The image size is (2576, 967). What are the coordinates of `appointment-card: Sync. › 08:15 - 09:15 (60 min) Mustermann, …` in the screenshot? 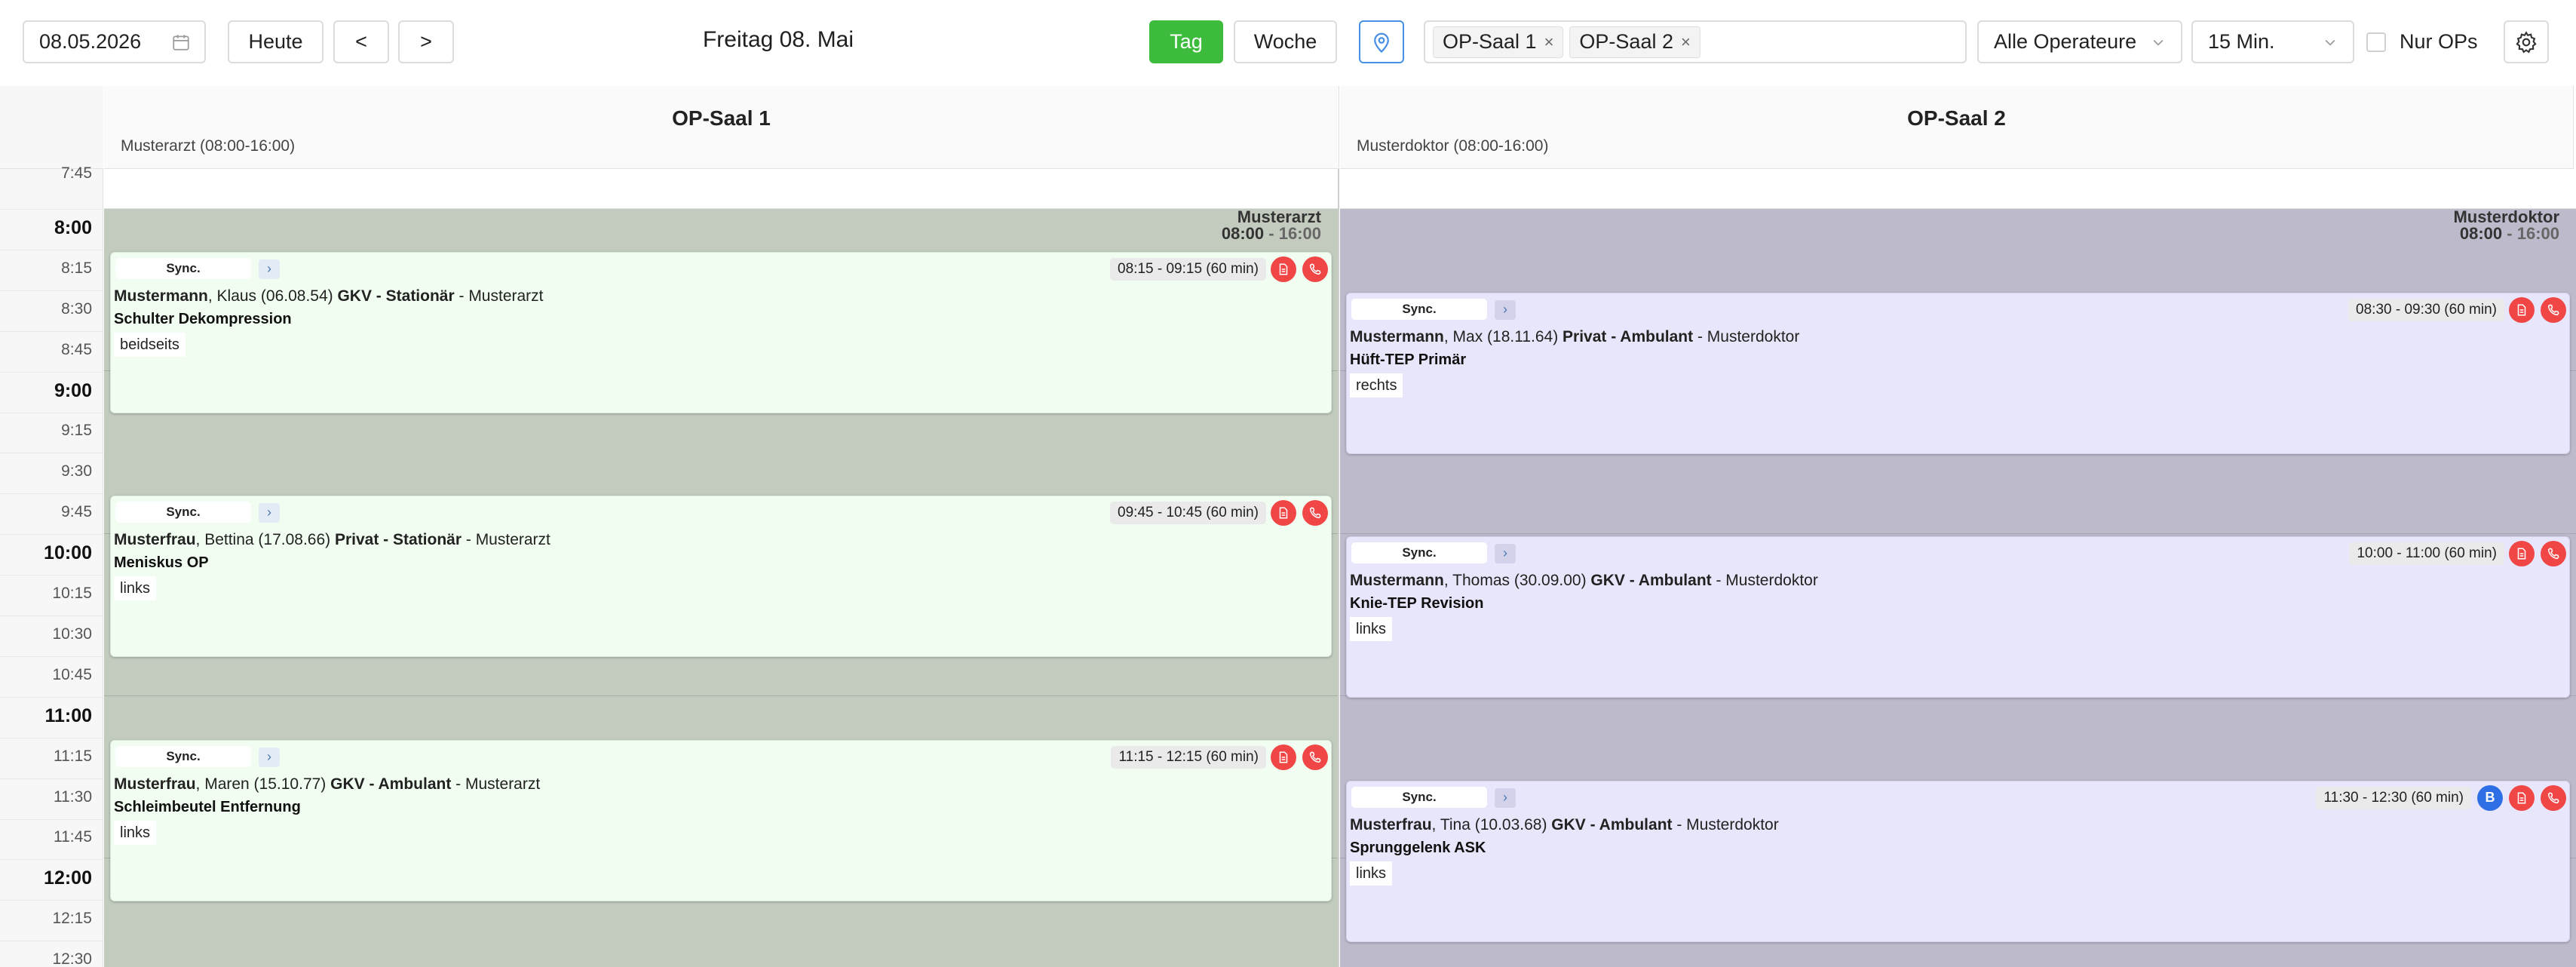 It's located at (721, 332).